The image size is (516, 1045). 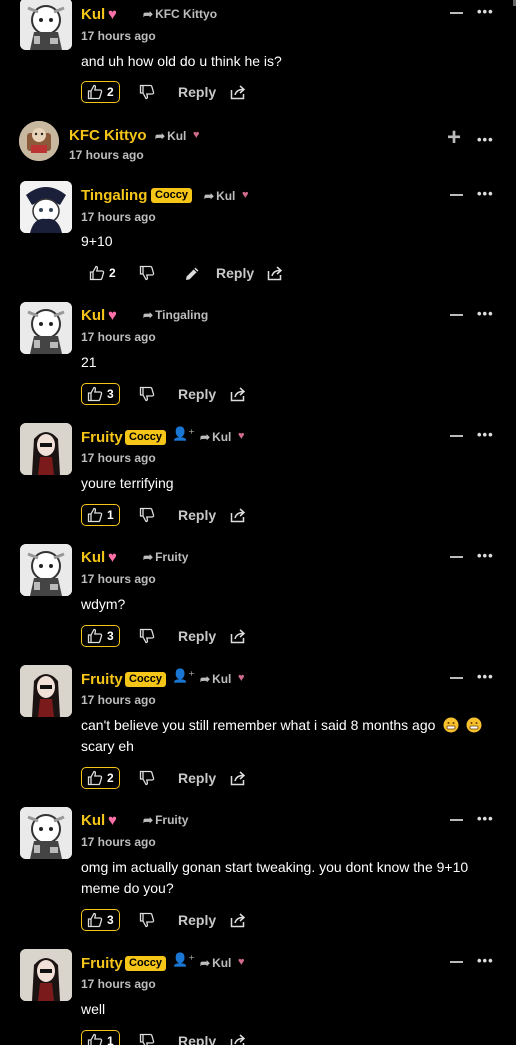 I want to click on expand-icon: +, so click(x=454, y=138).